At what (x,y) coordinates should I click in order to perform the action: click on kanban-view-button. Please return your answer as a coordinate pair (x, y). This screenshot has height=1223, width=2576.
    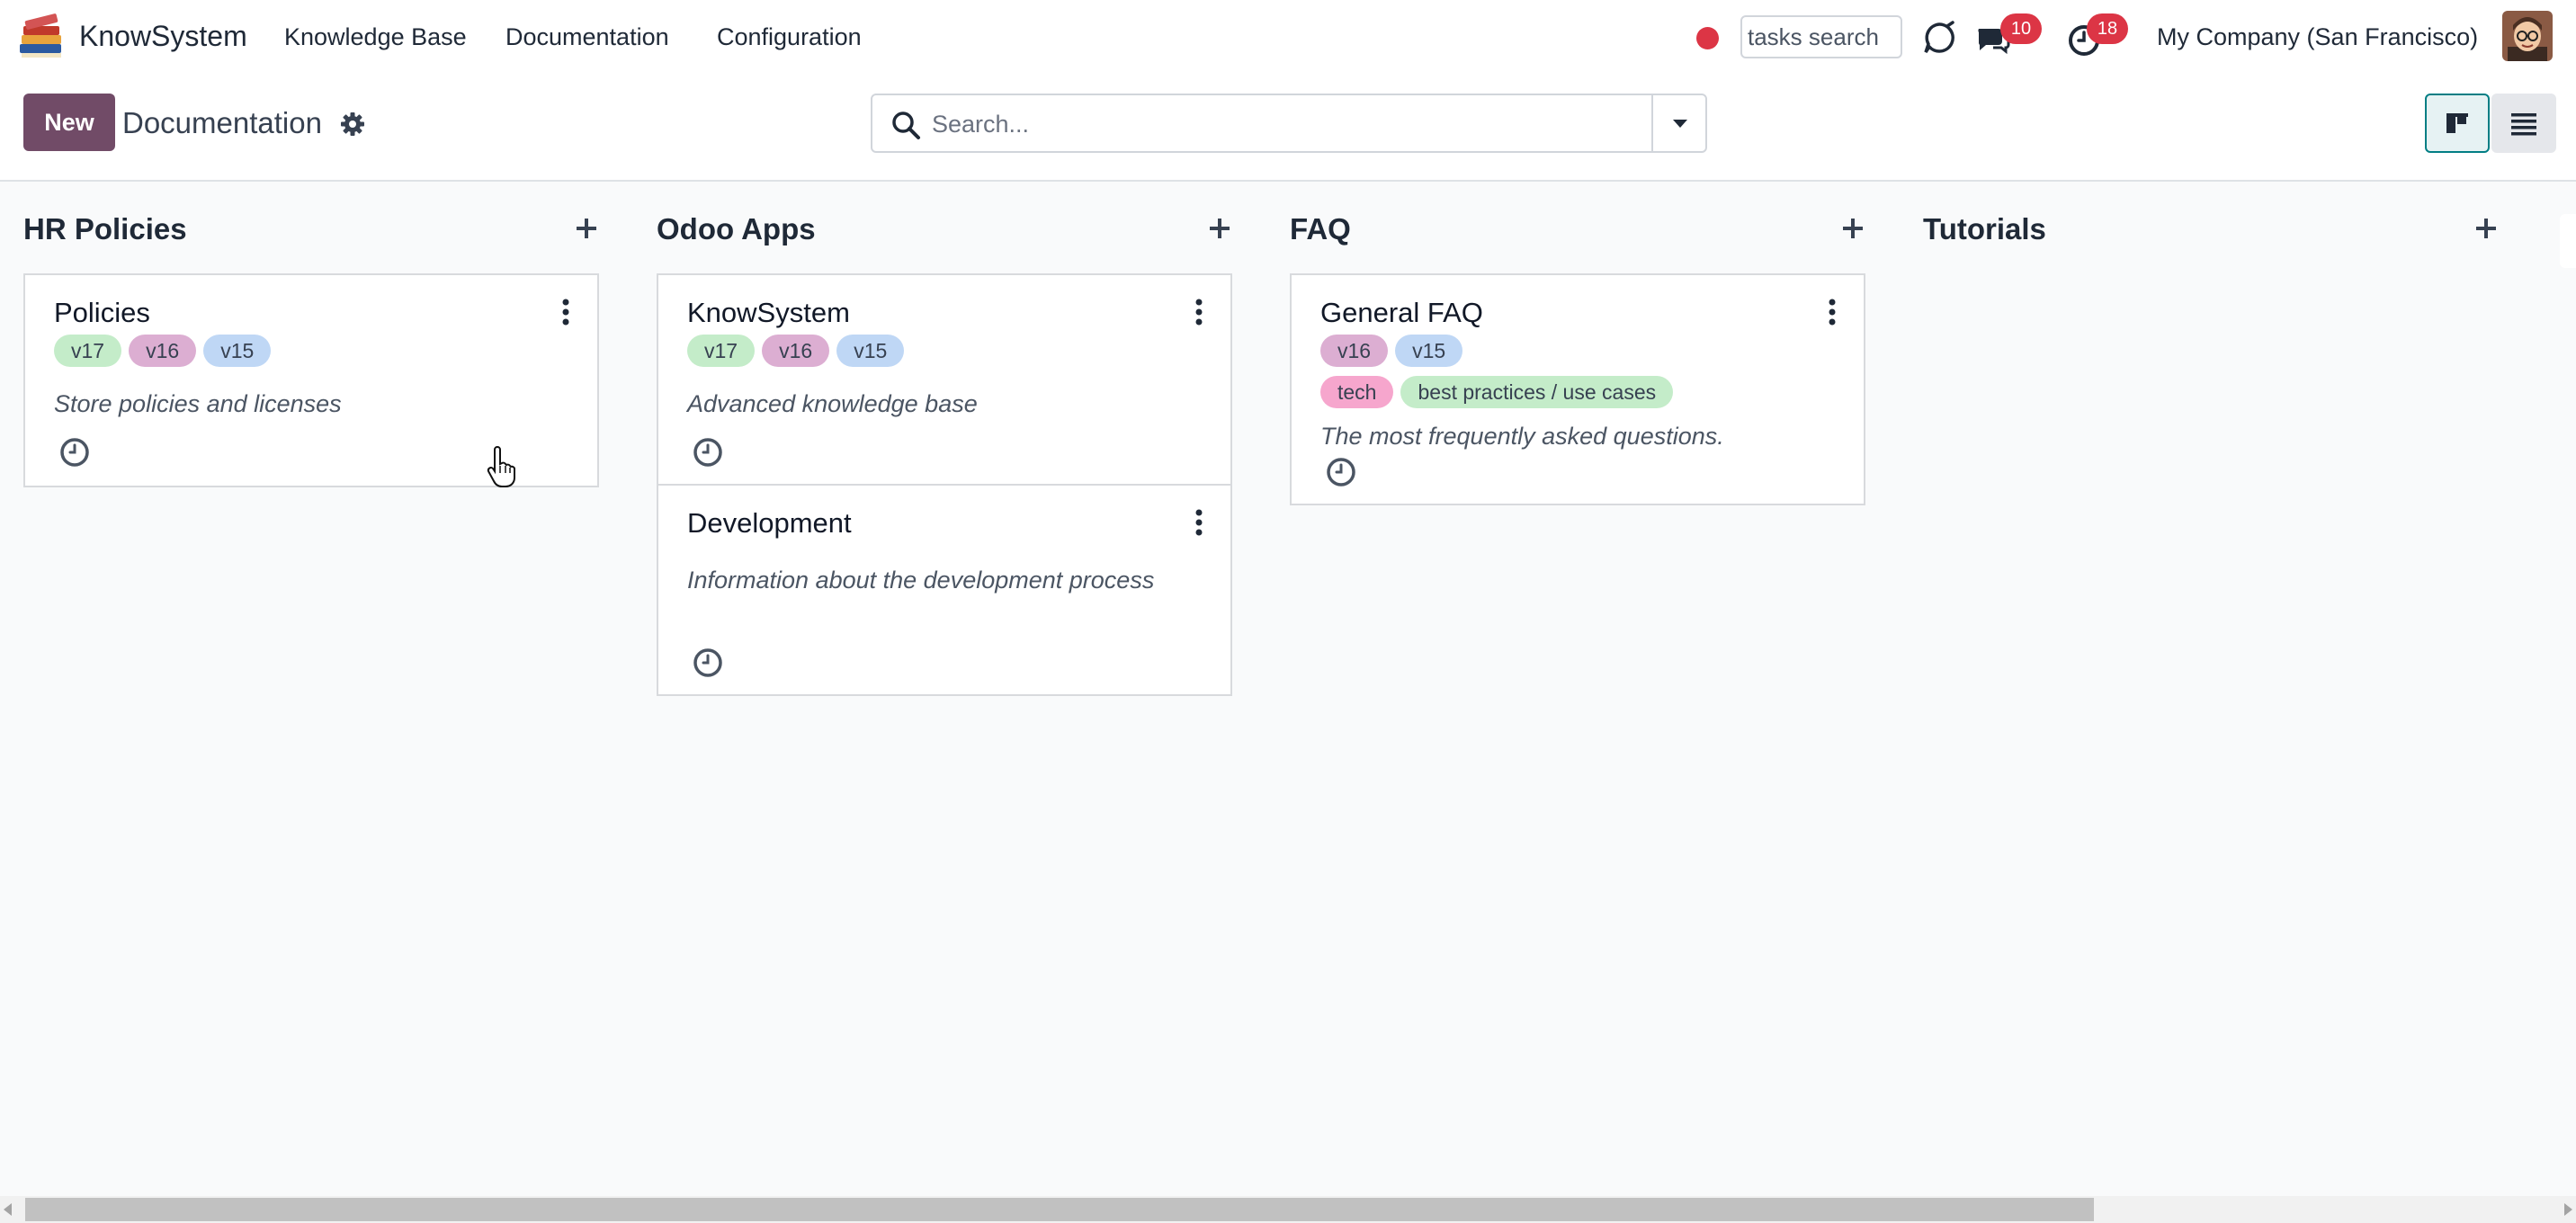
    Looking at the image, I should click on (2457, 123).